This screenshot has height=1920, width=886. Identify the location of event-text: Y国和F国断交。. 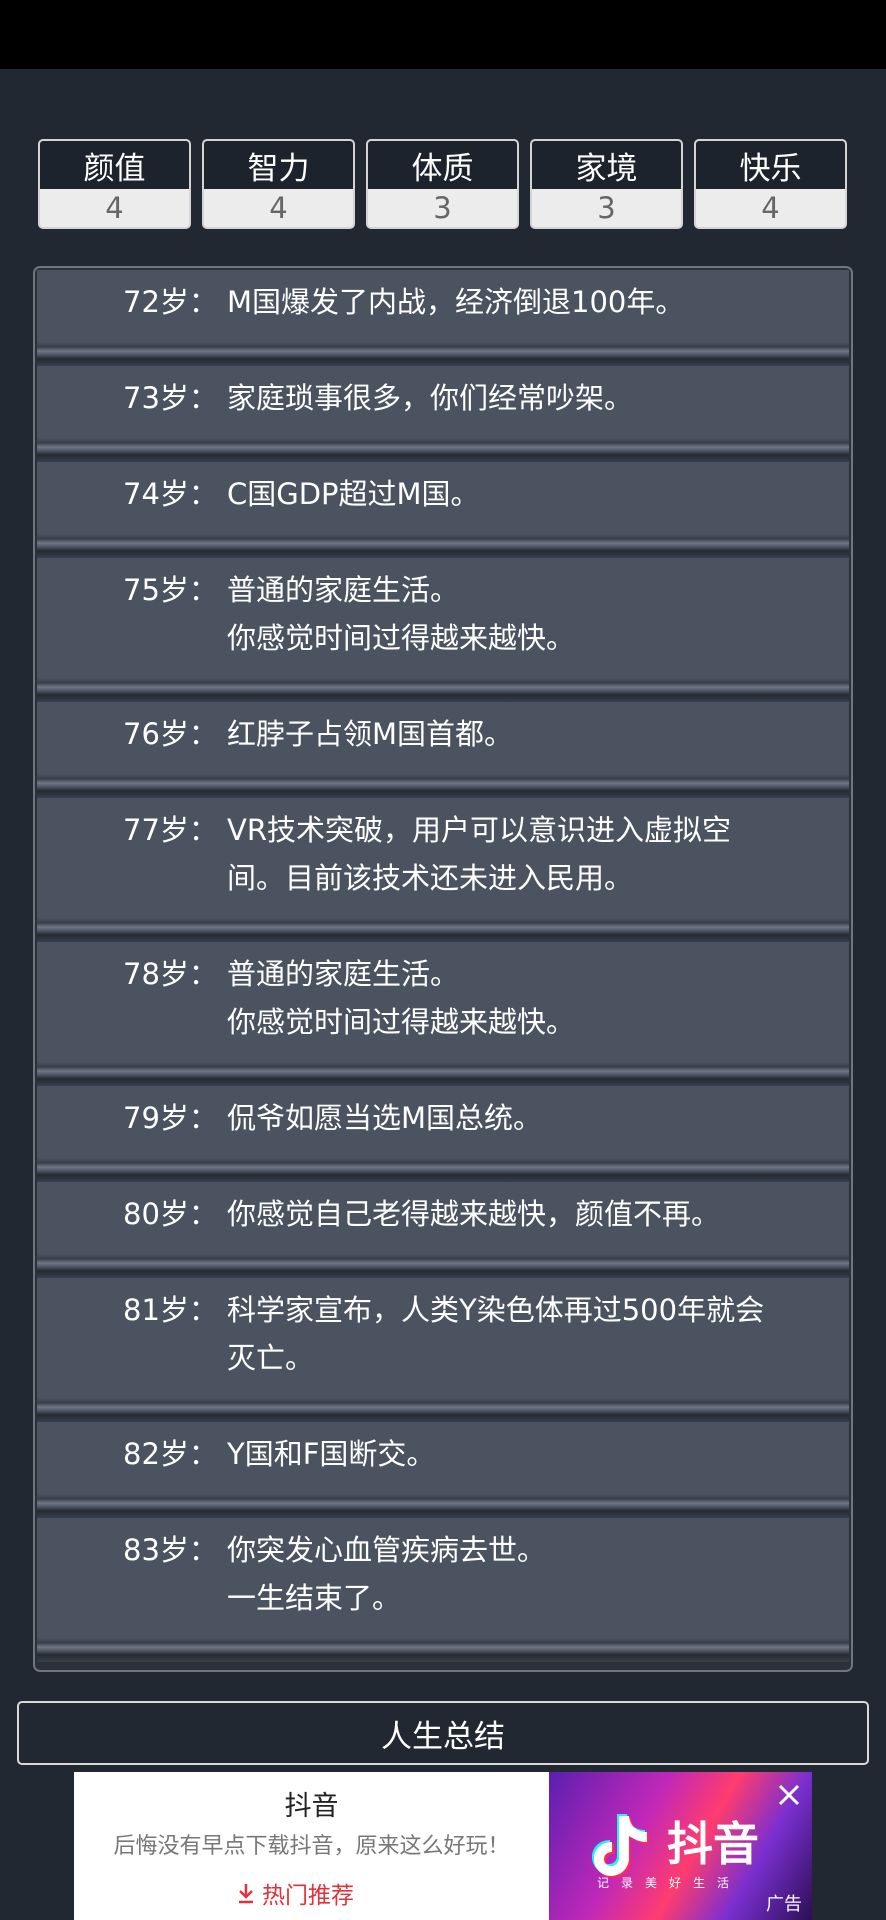
(539, 1454).